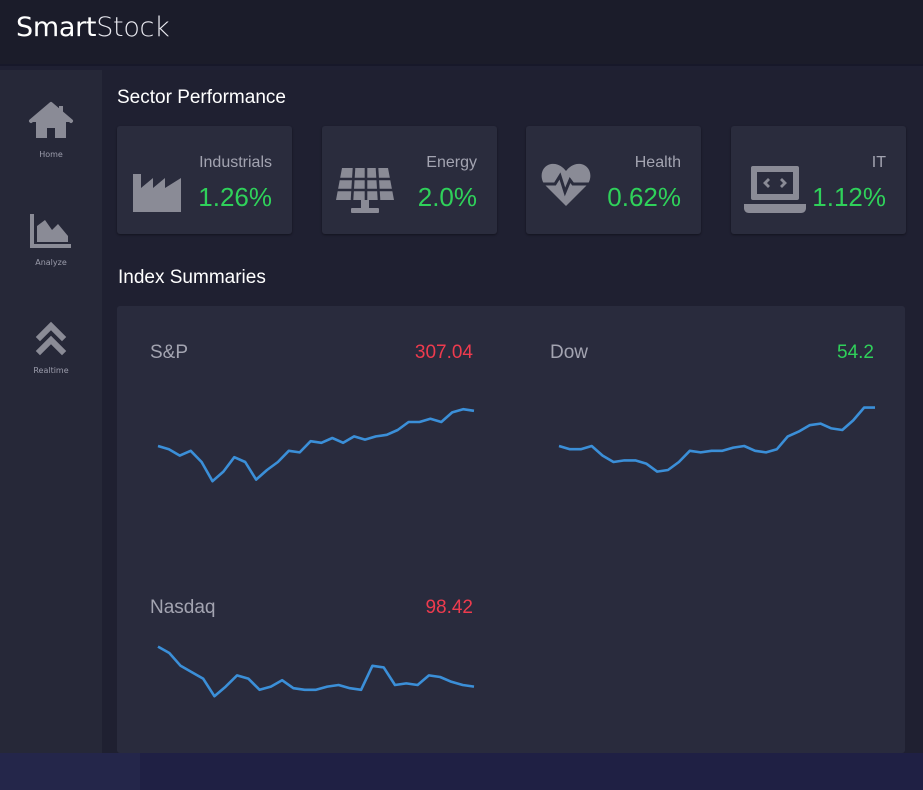  Describe the element at coordinates (657, 162) in the screenshot. I see `sector-name: Health` at that location.